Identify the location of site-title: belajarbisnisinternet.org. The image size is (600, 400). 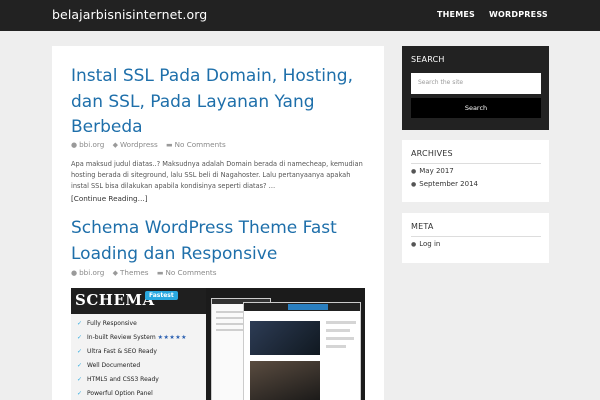
(129, 14).